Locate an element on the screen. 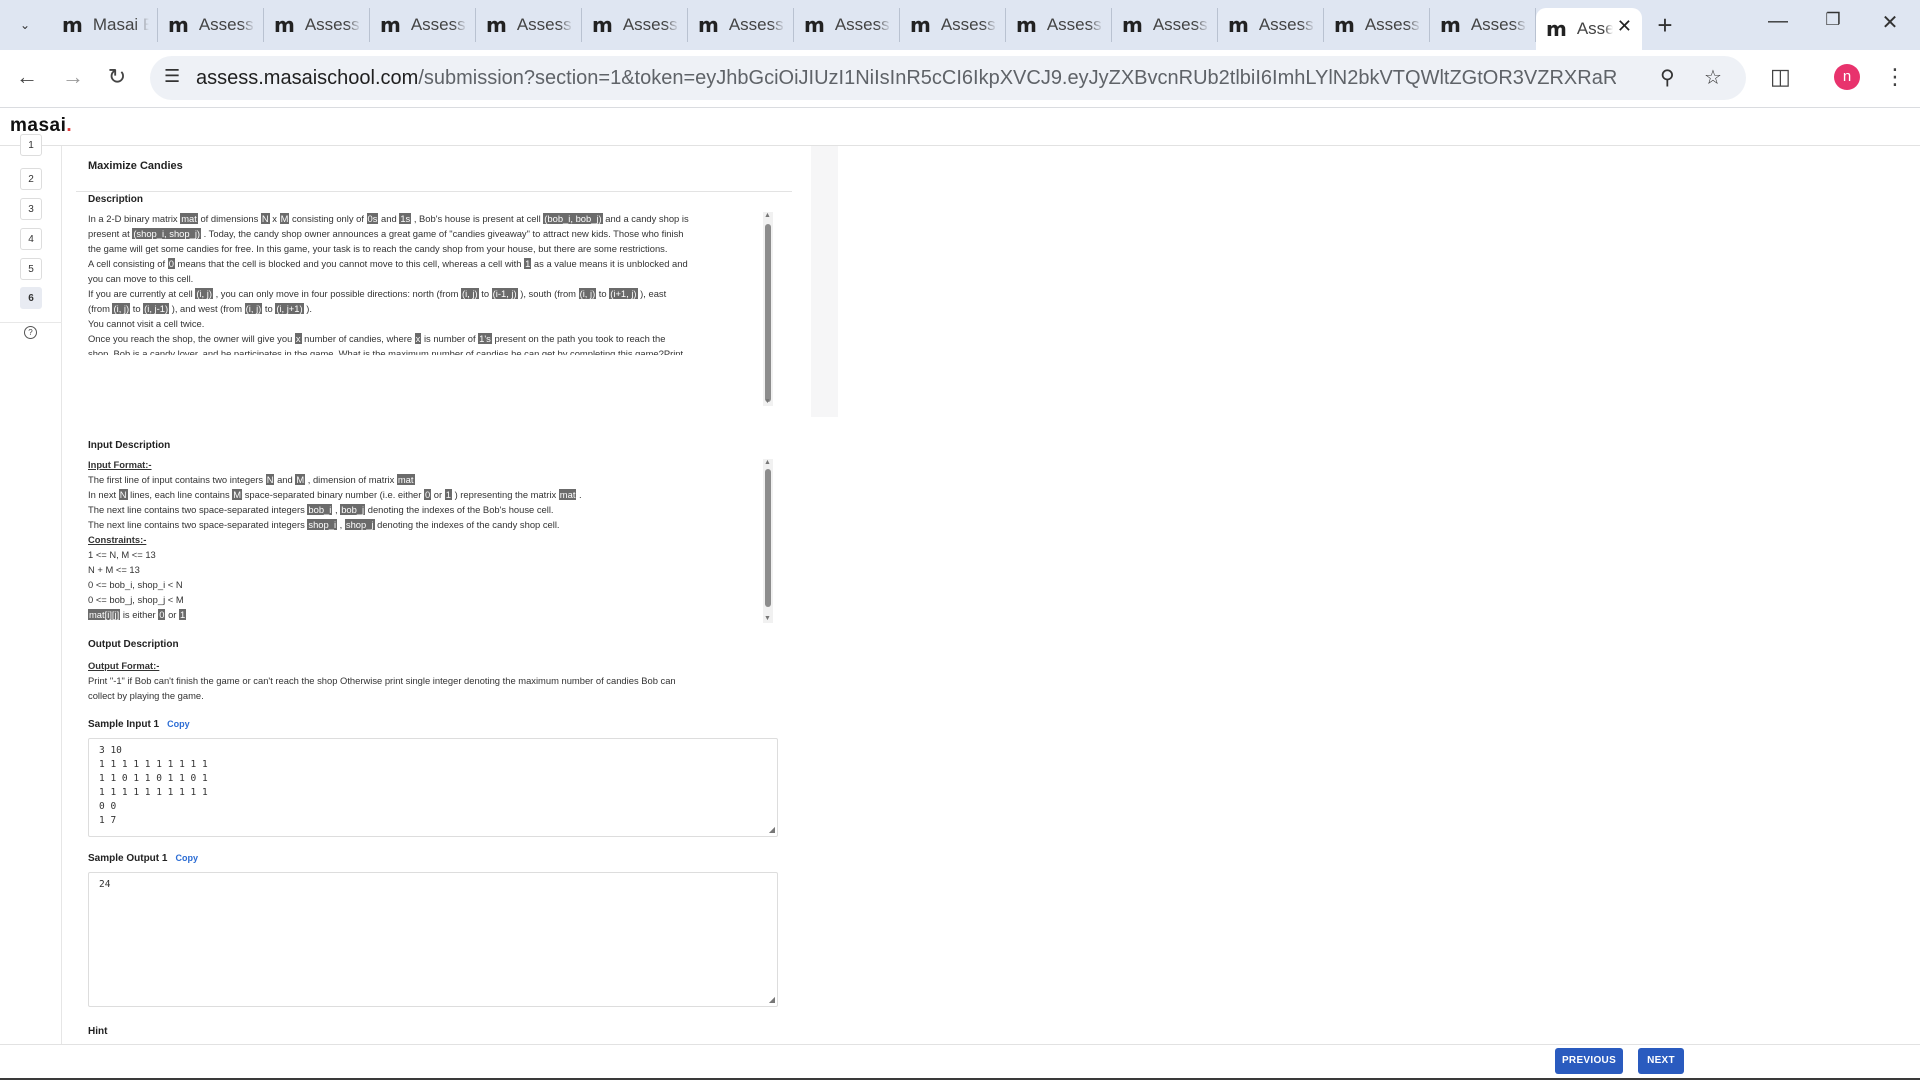 This screenshot has width=1920, height=1080. text-line: Constraints:- is located at coordinates (433, 539).